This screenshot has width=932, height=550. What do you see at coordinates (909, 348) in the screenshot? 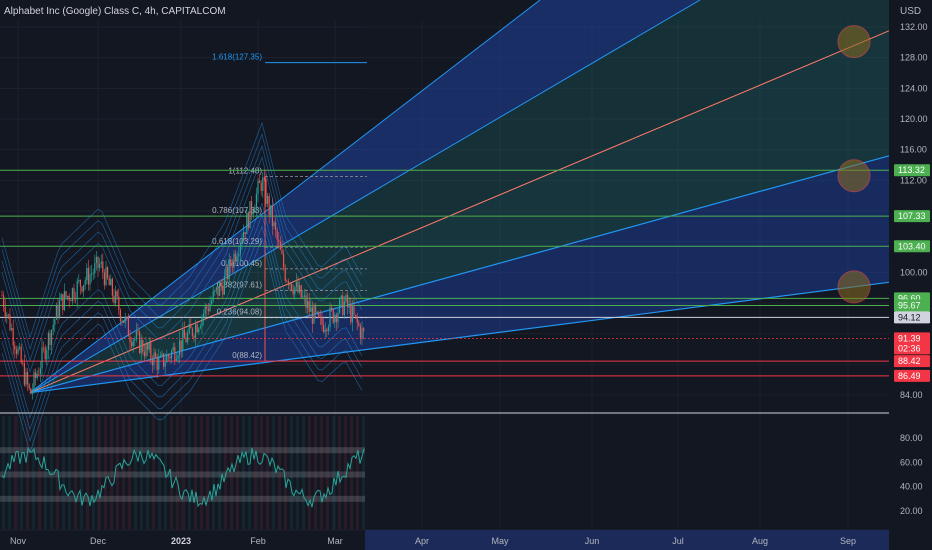
I see `countdown-label: 02:36` at bounding box center [909, 348].